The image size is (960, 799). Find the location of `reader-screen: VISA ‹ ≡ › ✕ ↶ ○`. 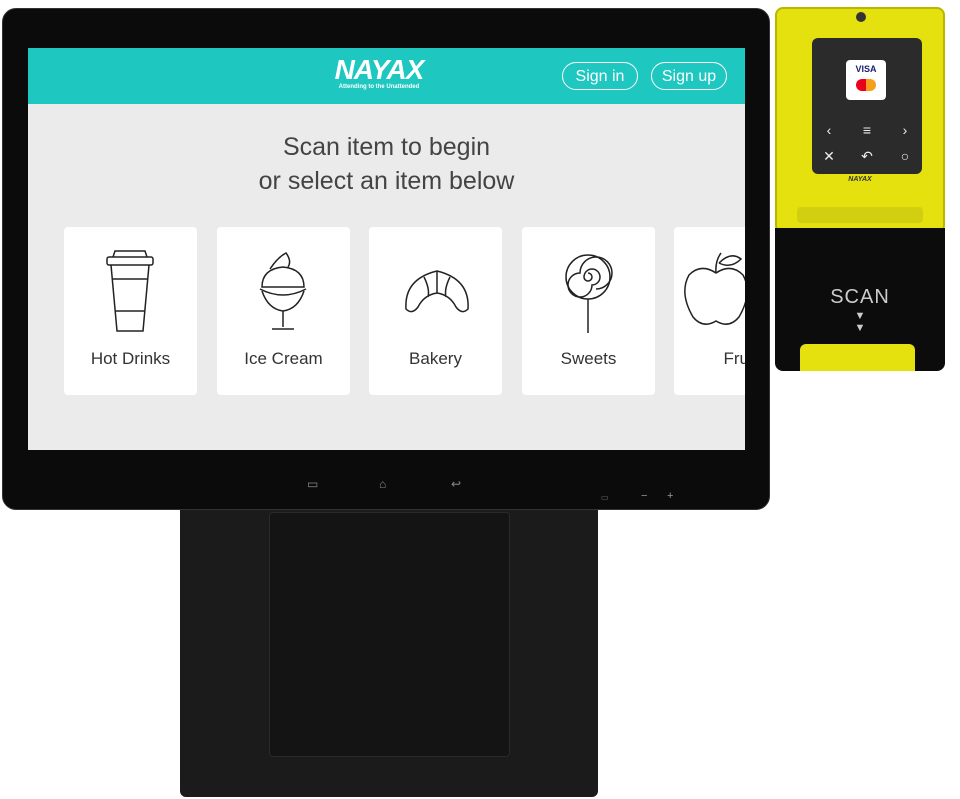

reader-screen: VISA ‹ ≡ › ✕ ↶ ○ is located at coordinates (867, 106).